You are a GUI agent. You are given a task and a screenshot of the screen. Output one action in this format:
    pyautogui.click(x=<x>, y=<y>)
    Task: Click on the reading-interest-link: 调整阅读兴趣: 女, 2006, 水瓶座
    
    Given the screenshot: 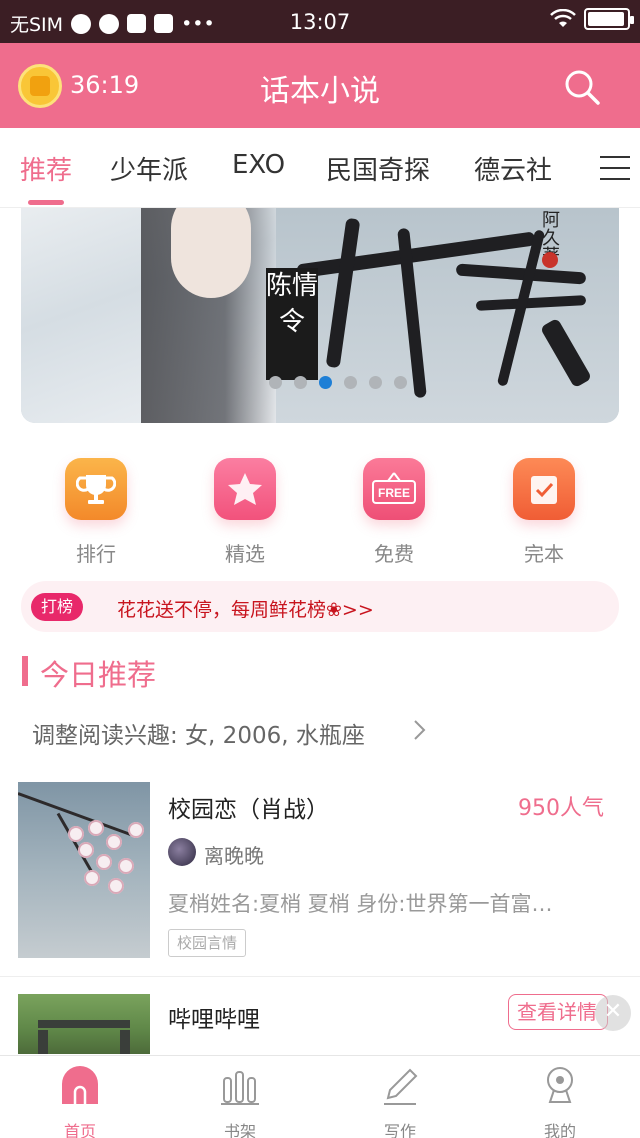 What is the action you would take?
    pyautogui.click(x=198, y=733)
    